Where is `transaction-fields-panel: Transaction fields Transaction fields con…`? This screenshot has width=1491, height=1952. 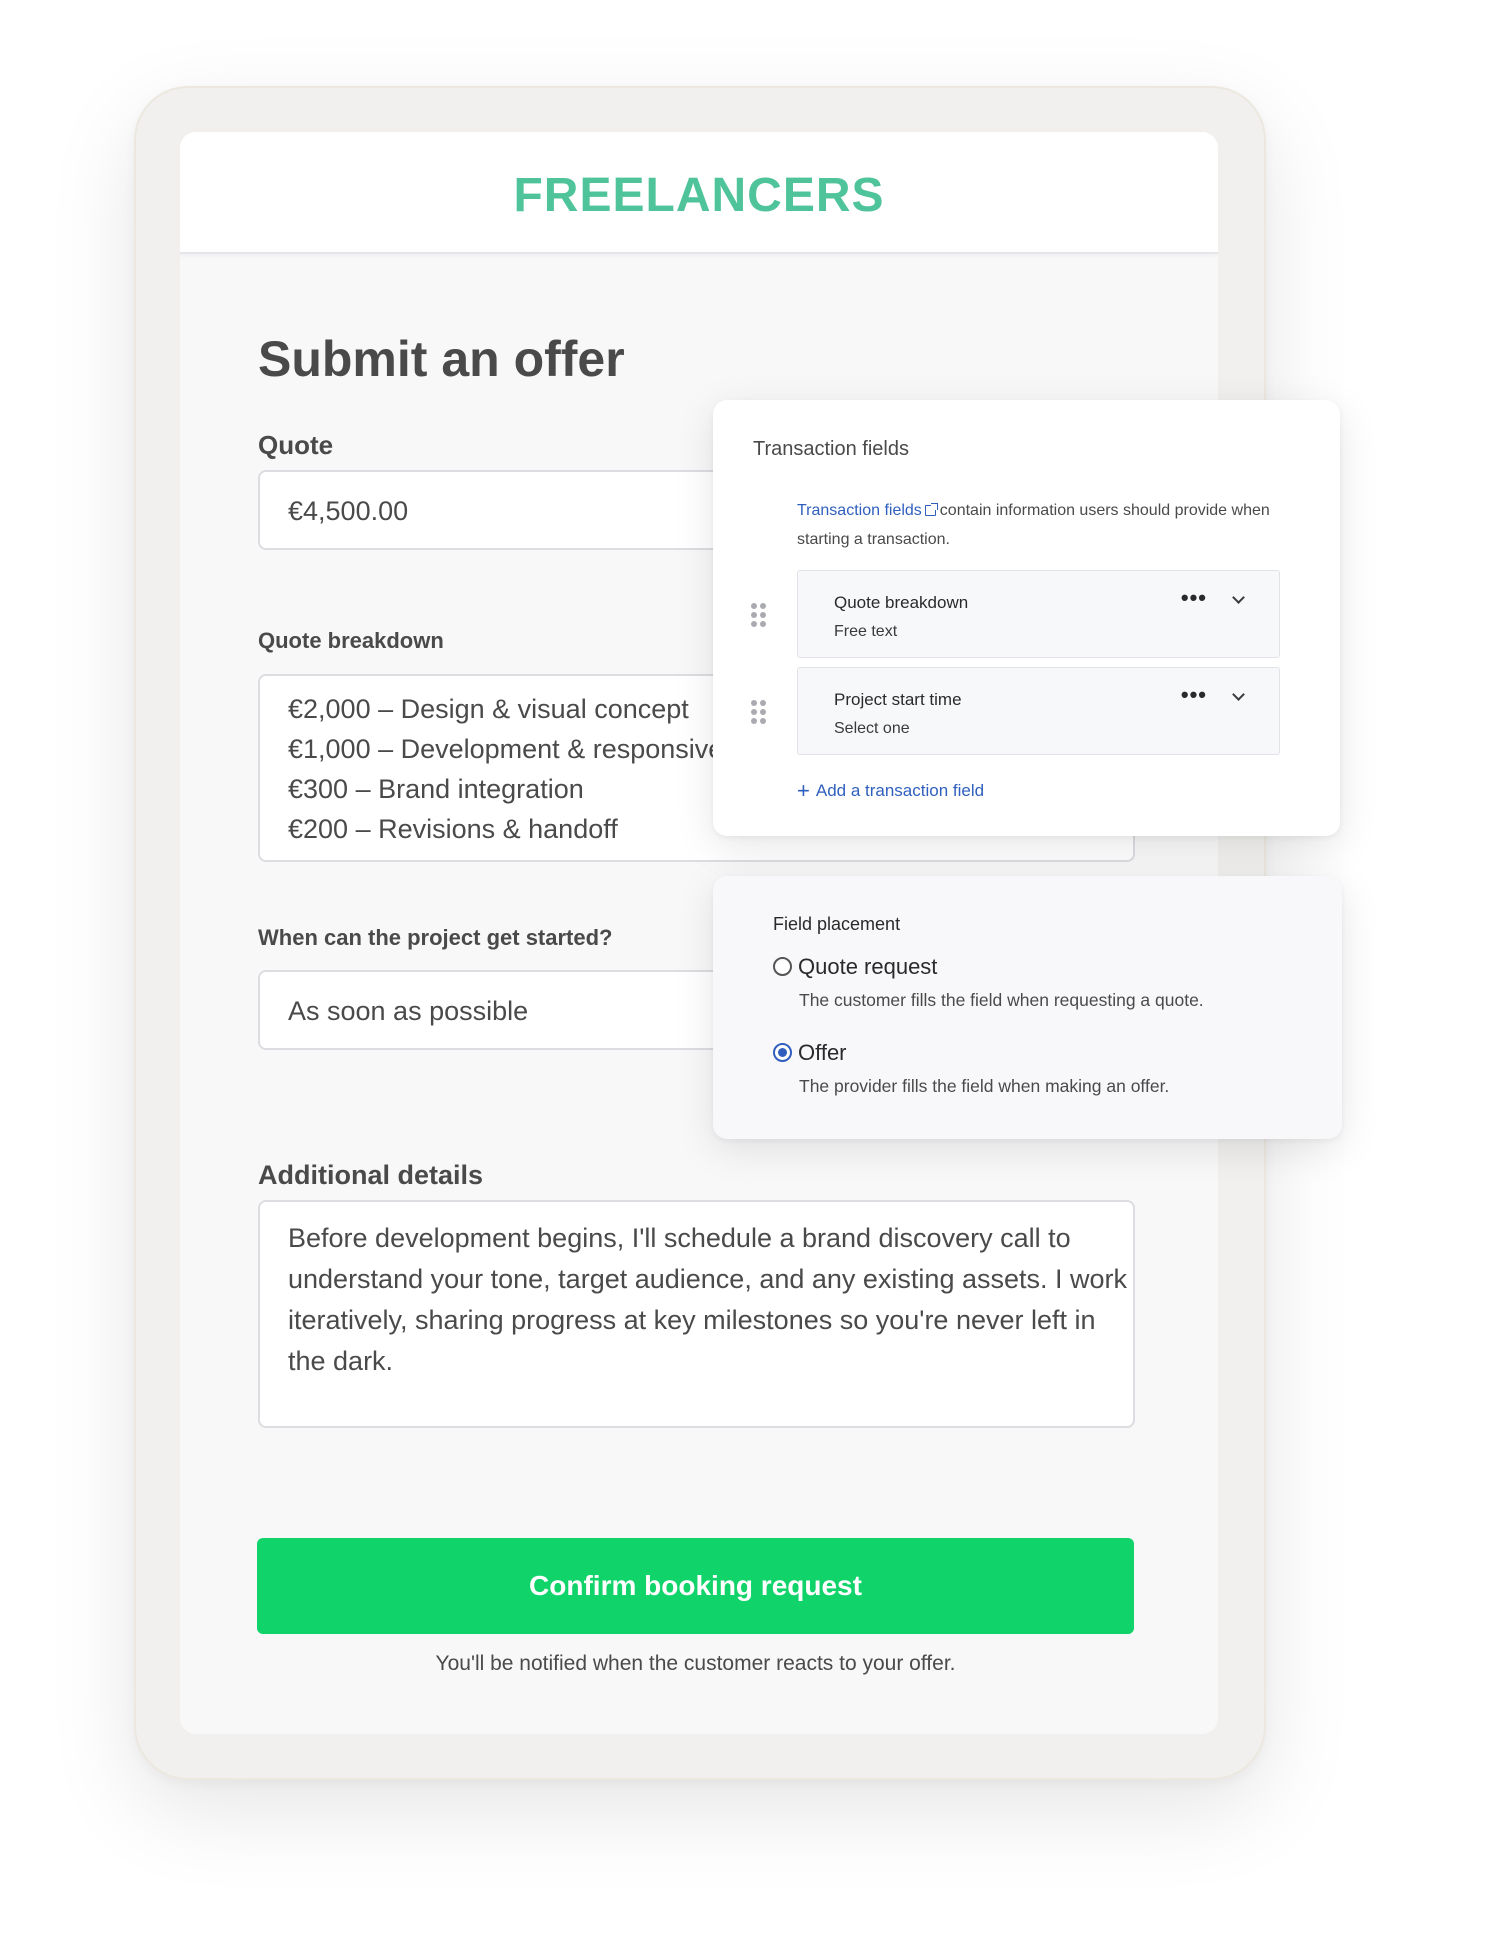
transaction-fields-panel: Transaction fields Transaction fields con… is located at coordinates (1026, 618).